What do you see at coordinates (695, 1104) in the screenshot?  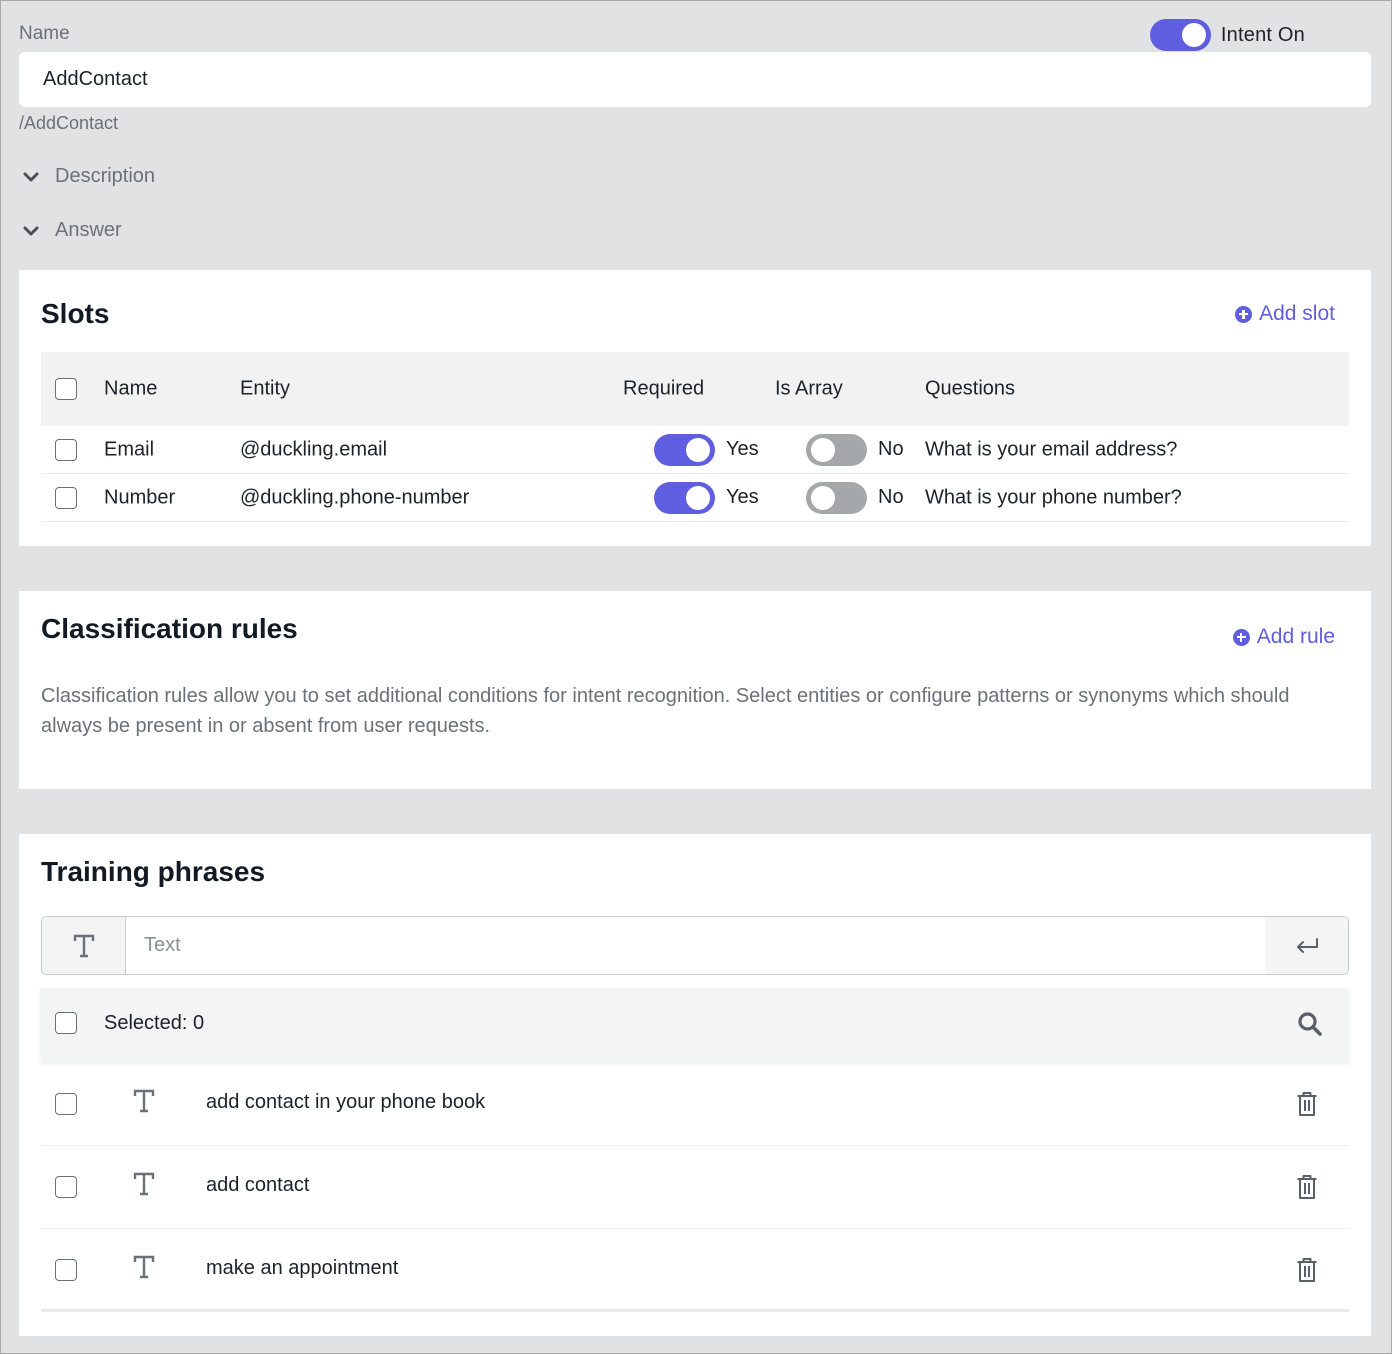 I see `training-phrase-row: add contact in your phone book` at bounding box center [695, 1104].